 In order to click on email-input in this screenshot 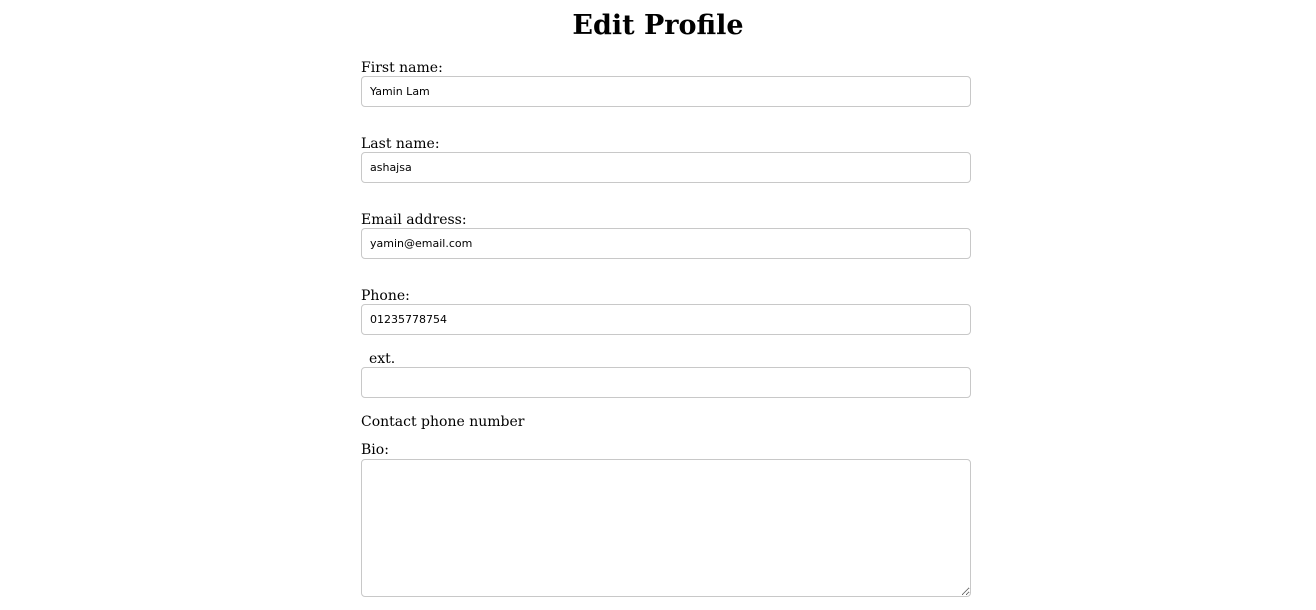, I will do `click(666, 243)`.